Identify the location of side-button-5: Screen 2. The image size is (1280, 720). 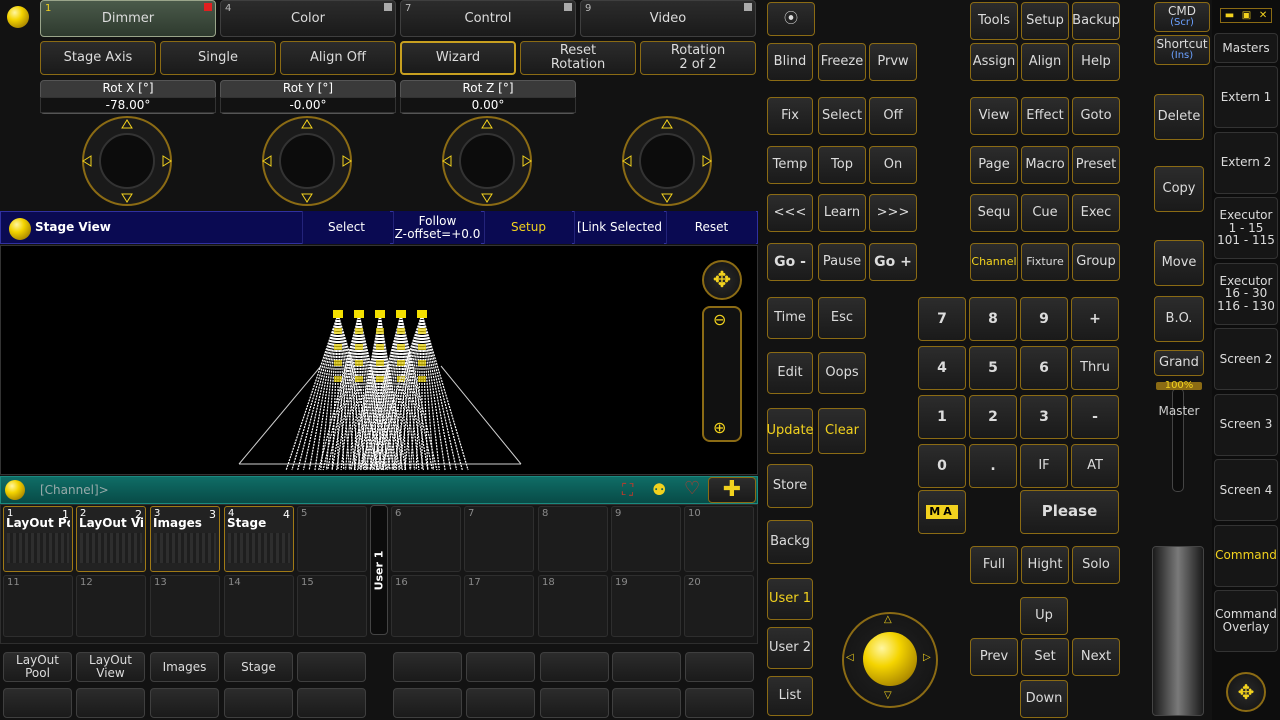
(1246, 359).